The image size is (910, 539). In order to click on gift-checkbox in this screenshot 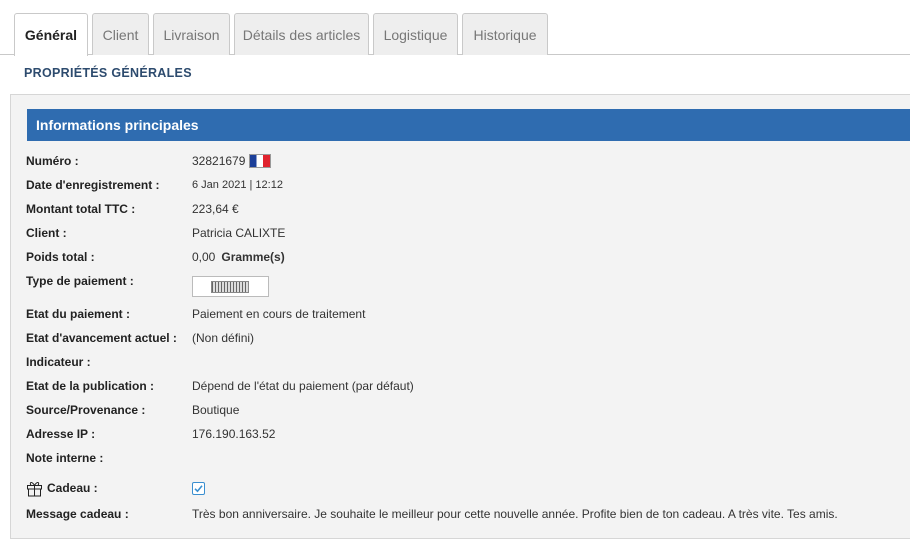, I will do `click(198, 488)`.